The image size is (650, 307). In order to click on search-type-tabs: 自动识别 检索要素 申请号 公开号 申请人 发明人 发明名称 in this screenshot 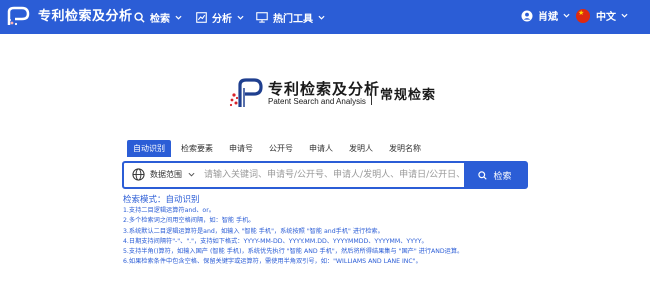, I will do `click(279, 148)`.